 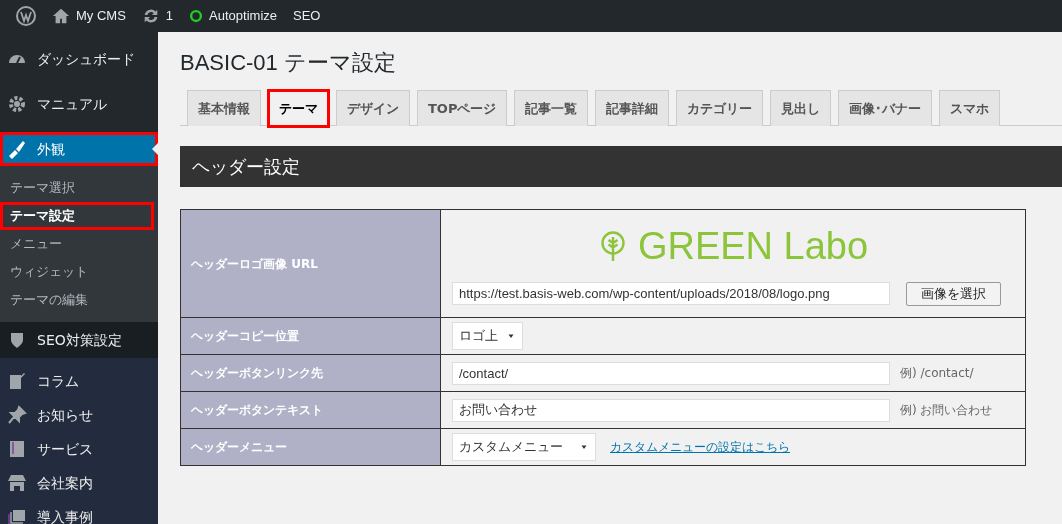 I want to click on images-icon, so click(x=17, y=515).